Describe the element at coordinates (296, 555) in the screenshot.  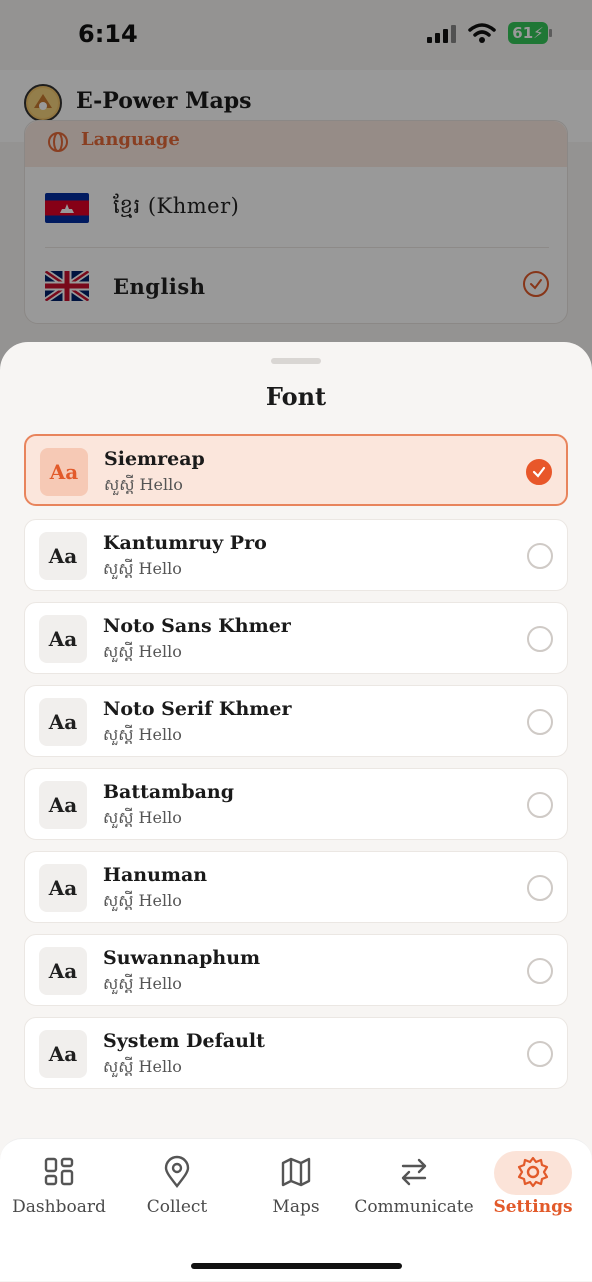
I see `font-option-kantumruy-pro: Aa Kantumruy Pro សួស្តី Hello` at that location.